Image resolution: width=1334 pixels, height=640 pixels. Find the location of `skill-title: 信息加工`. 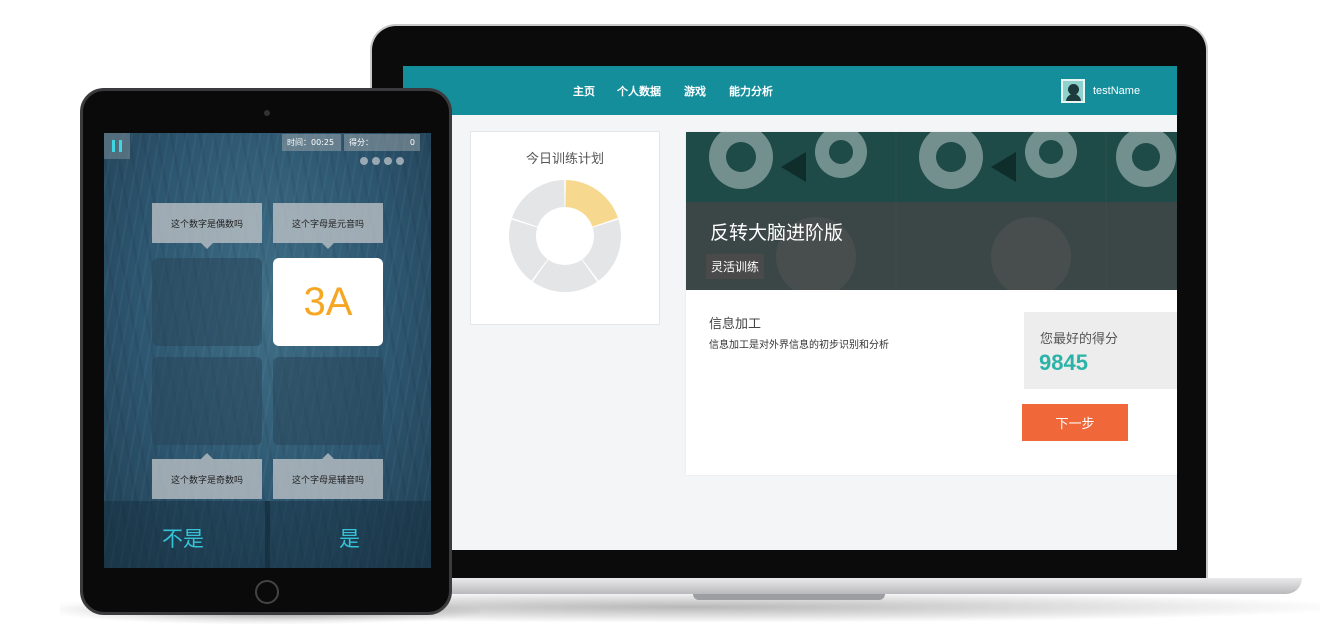

skill-title: 信息加工 is located at coordinates (735, 324).